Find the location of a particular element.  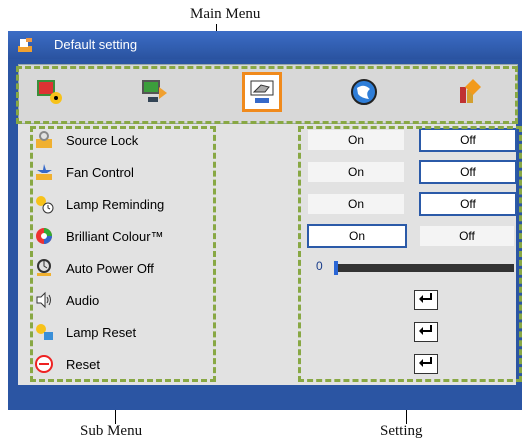

bottom-bar is located at coordinates (265, 397).